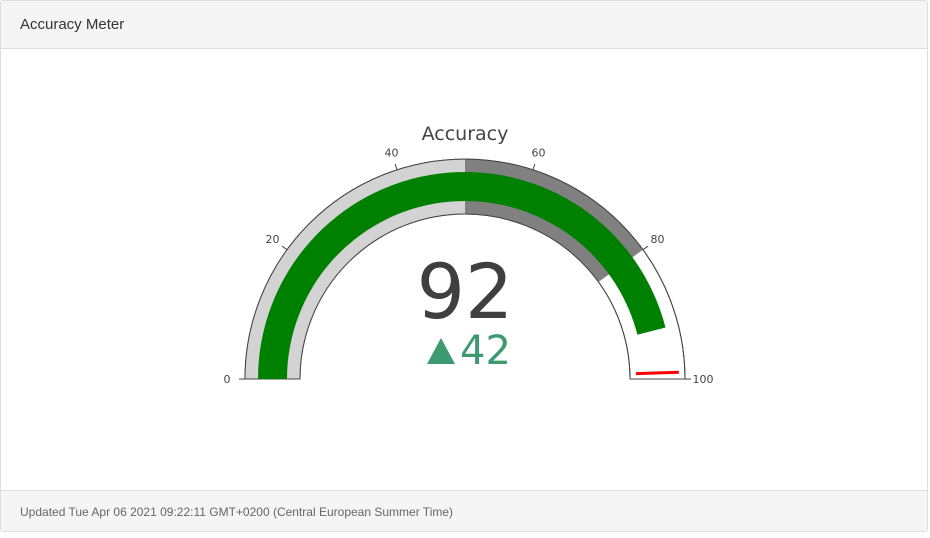  What do you see at coordinates (227, 379) in the screenshot?
I see `gauge-tick-label: 0` at bounding box center [227, 379].